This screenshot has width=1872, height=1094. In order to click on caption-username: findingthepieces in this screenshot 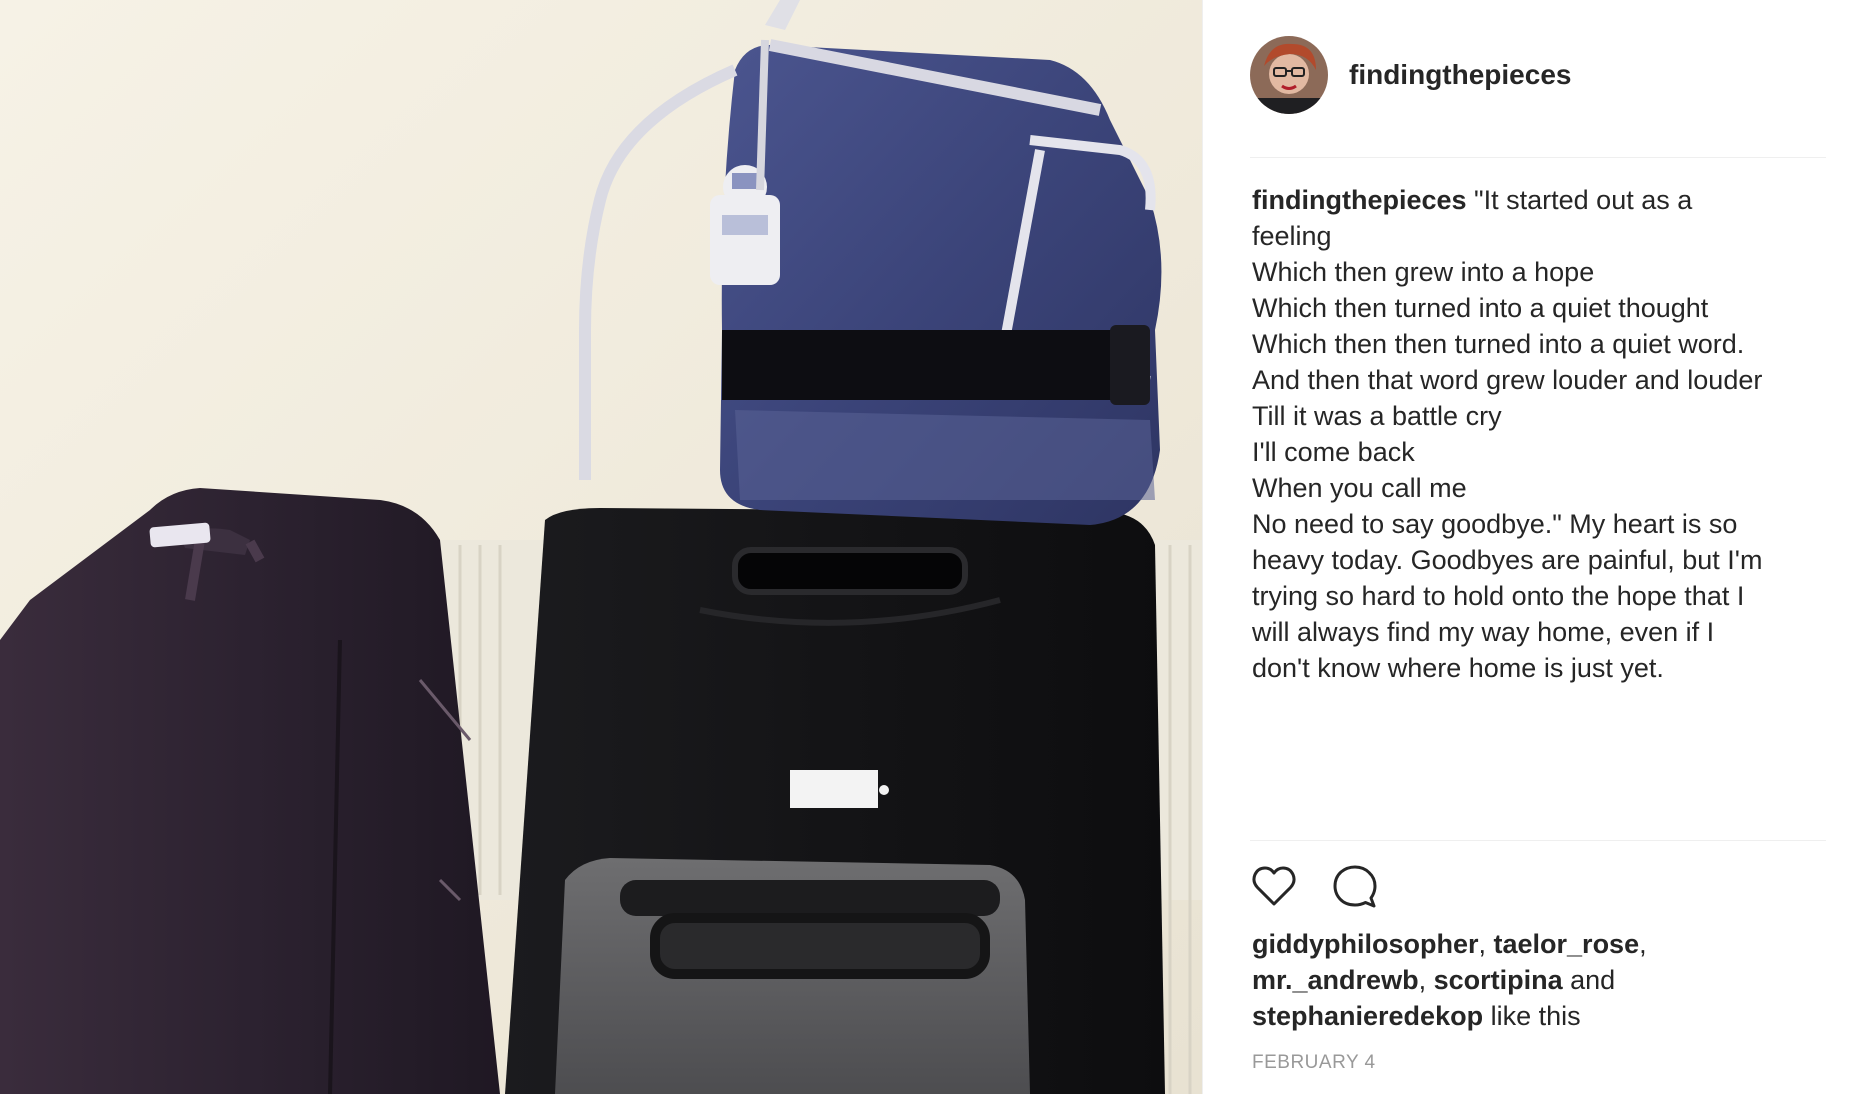, I will do `click(1359, 200)`.